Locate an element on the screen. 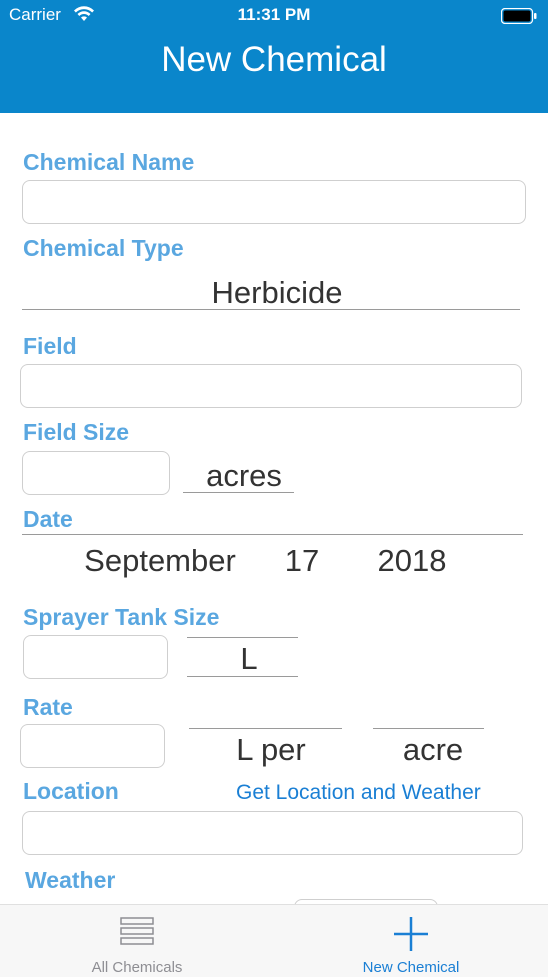  get-location-weather-button: Get Location and Weather is located at coordinates (358, 793).